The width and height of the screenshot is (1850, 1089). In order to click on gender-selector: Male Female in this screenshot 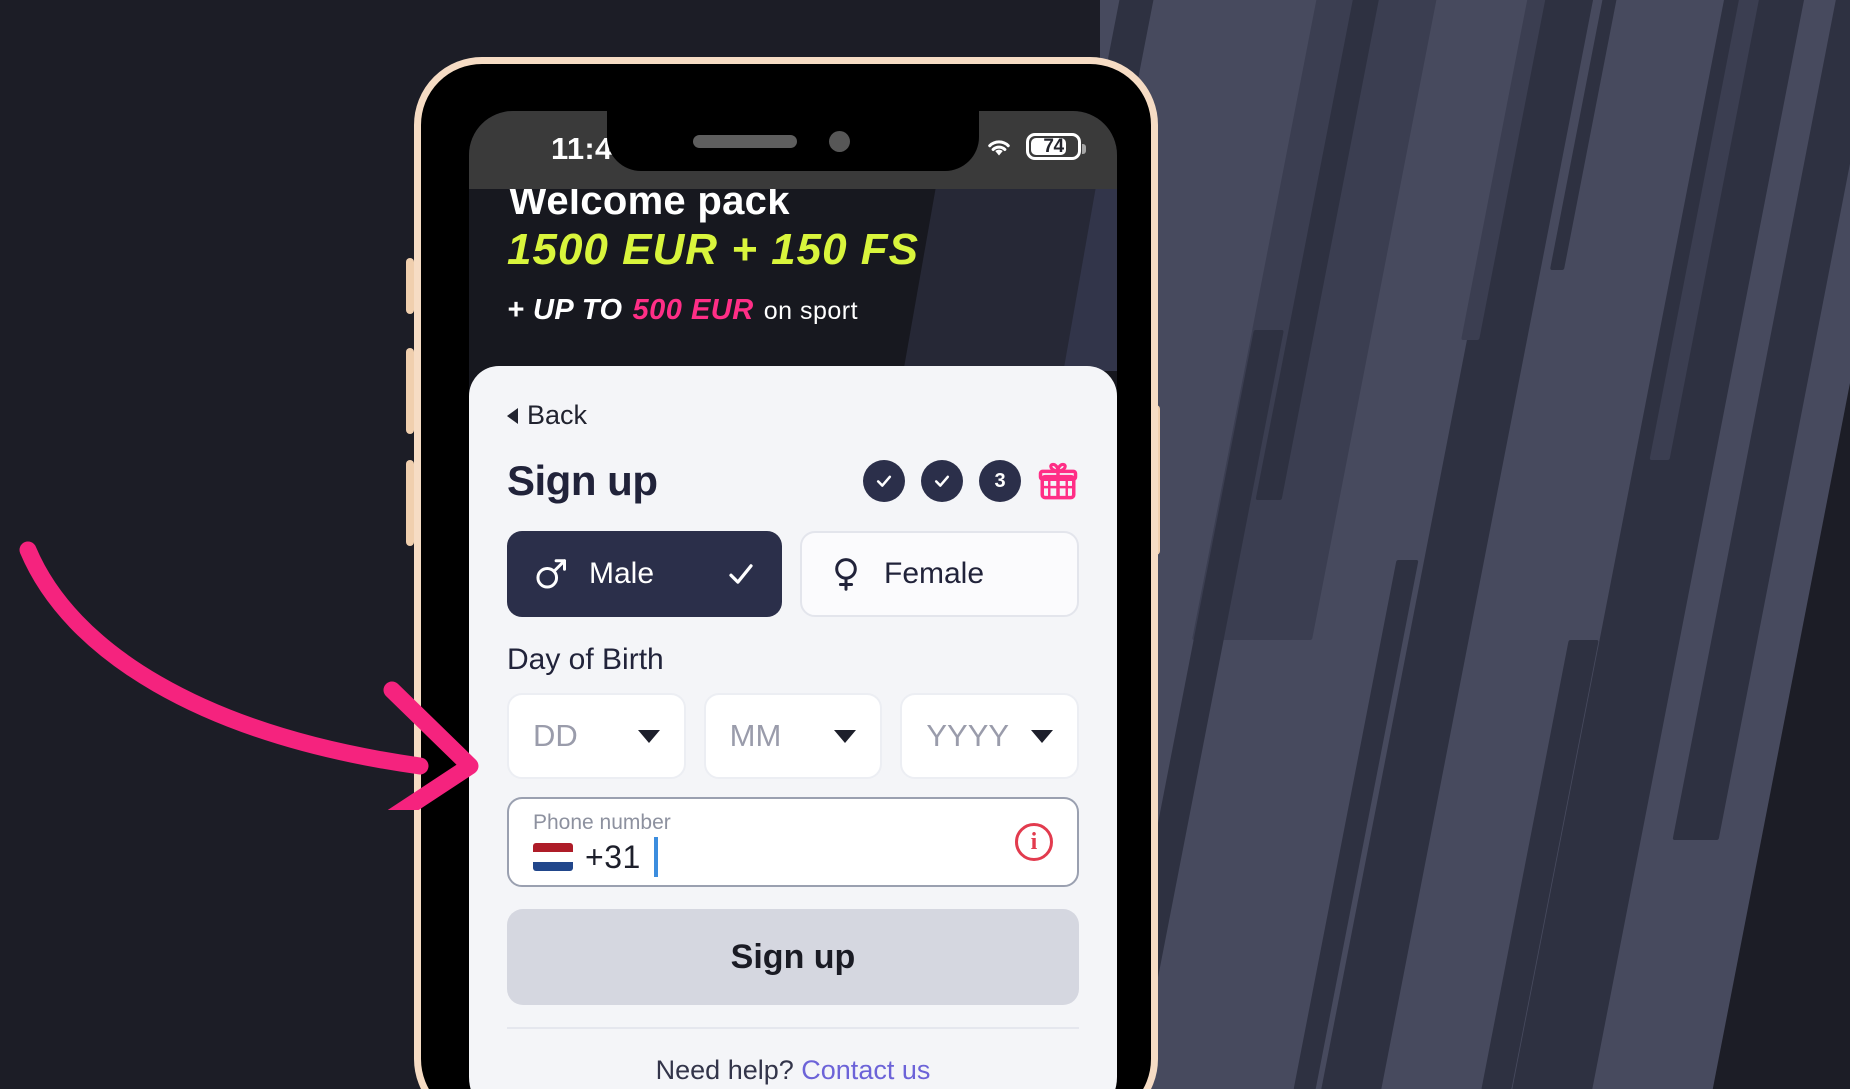, I will do `click(793, 574)`.